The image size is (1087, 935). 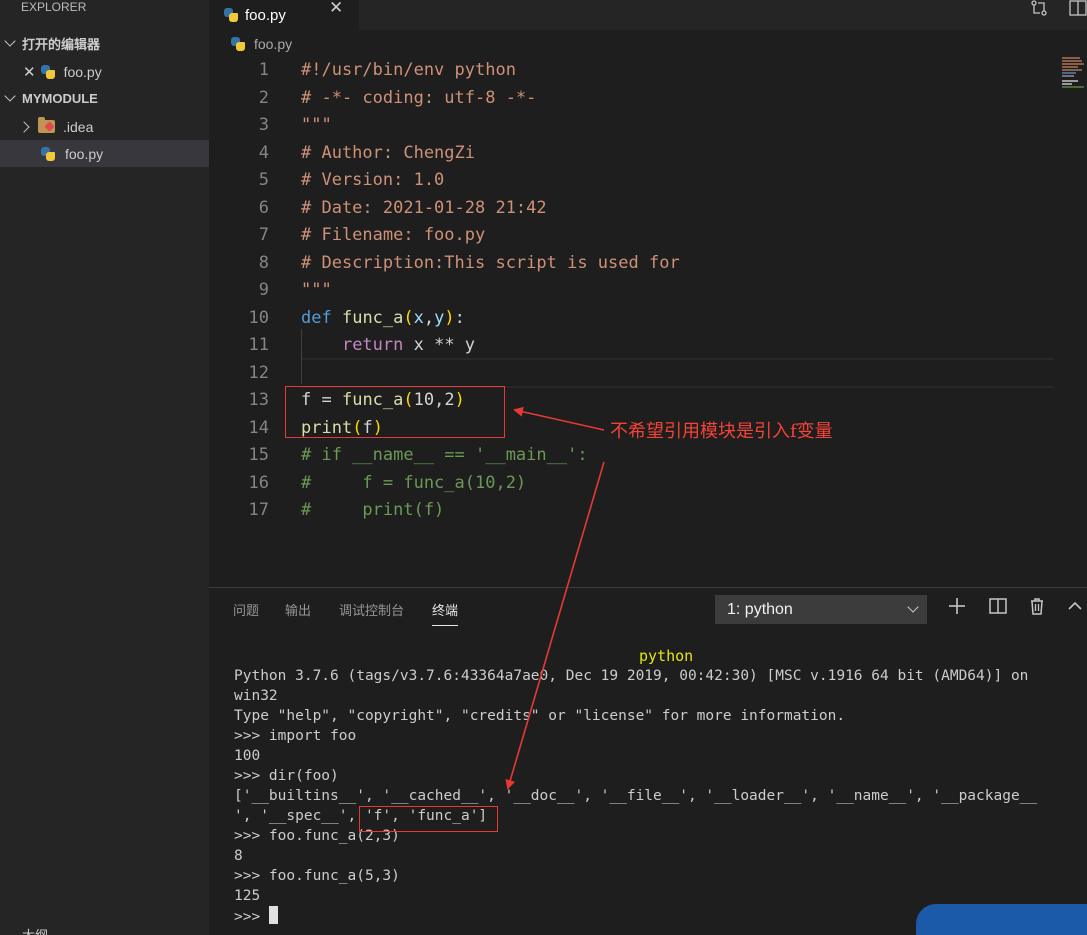 I want to click on code-token: def, so click(x=316, y=317).